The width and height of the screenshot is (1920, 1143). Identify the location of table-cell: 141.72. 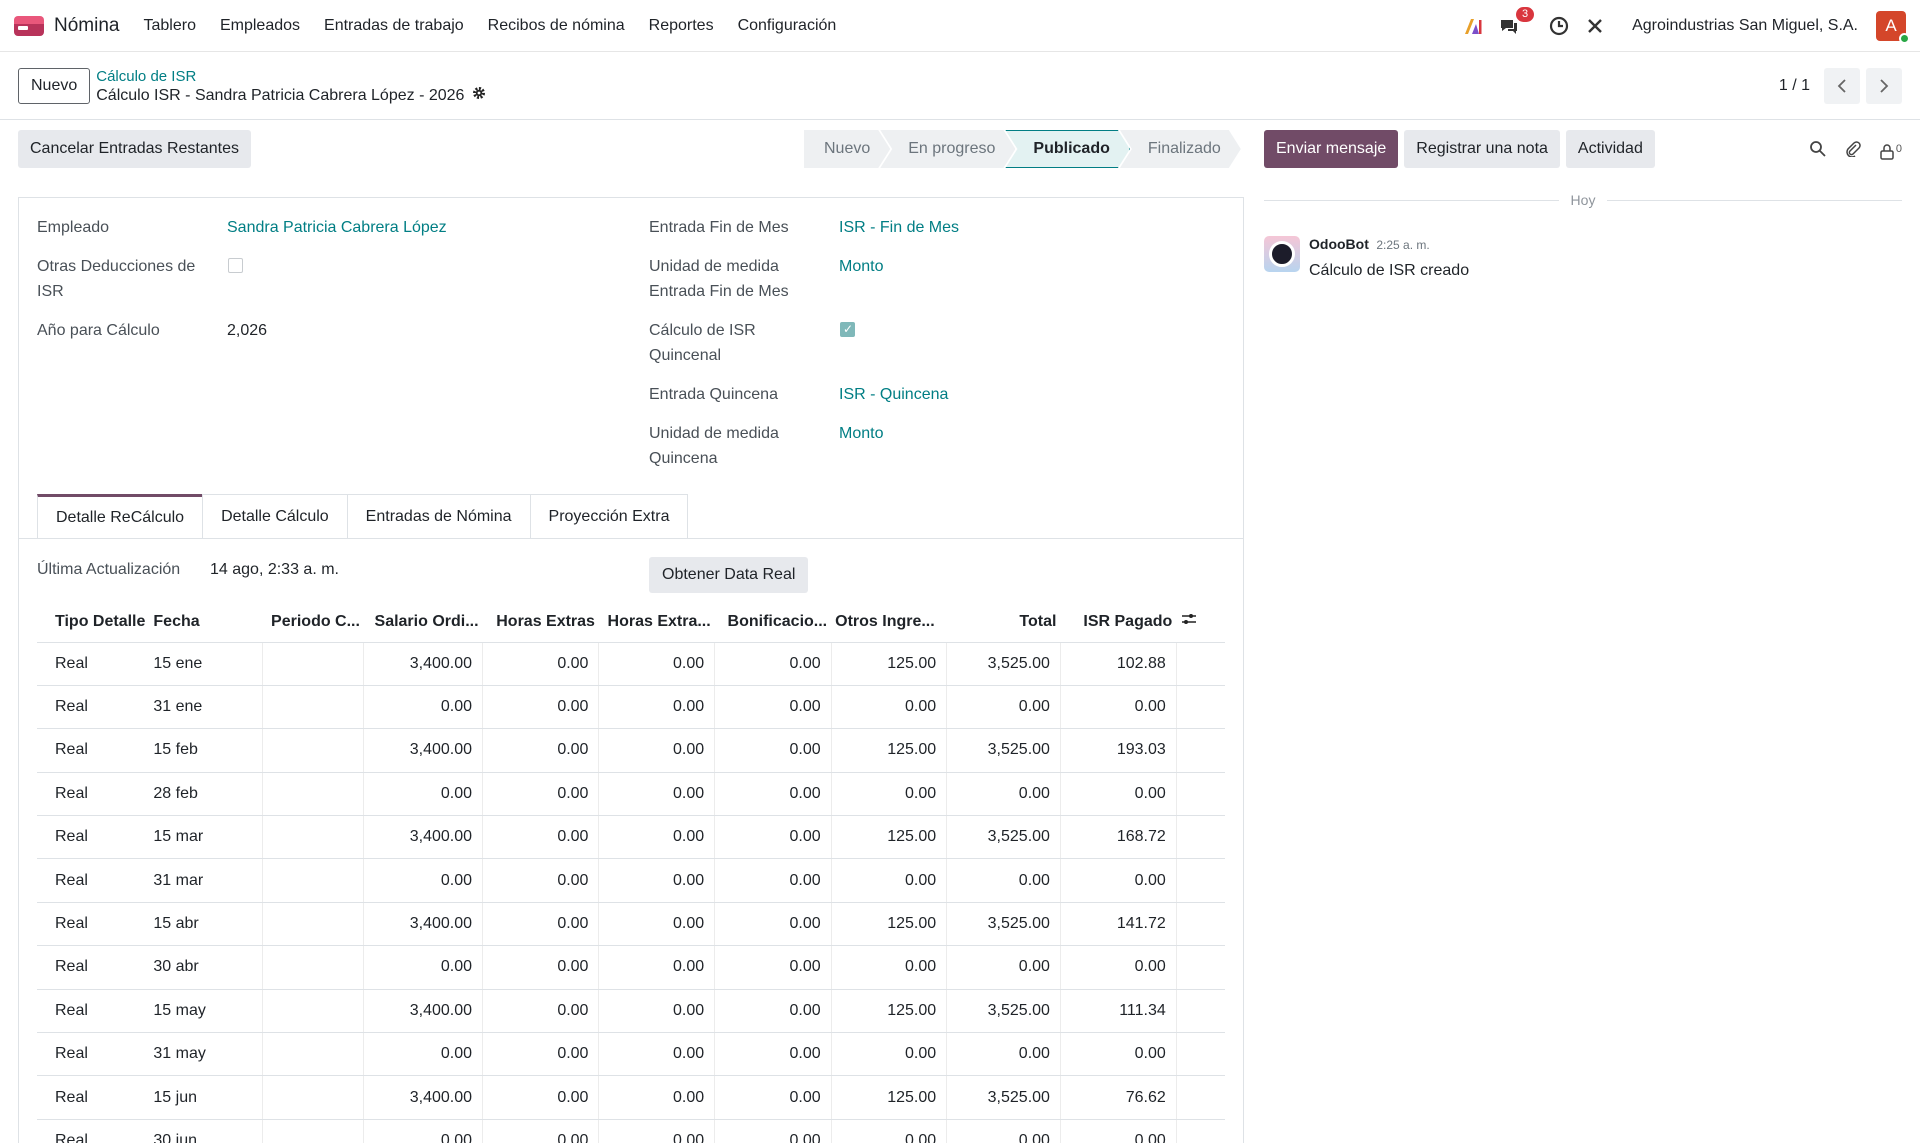
(1118, 924).